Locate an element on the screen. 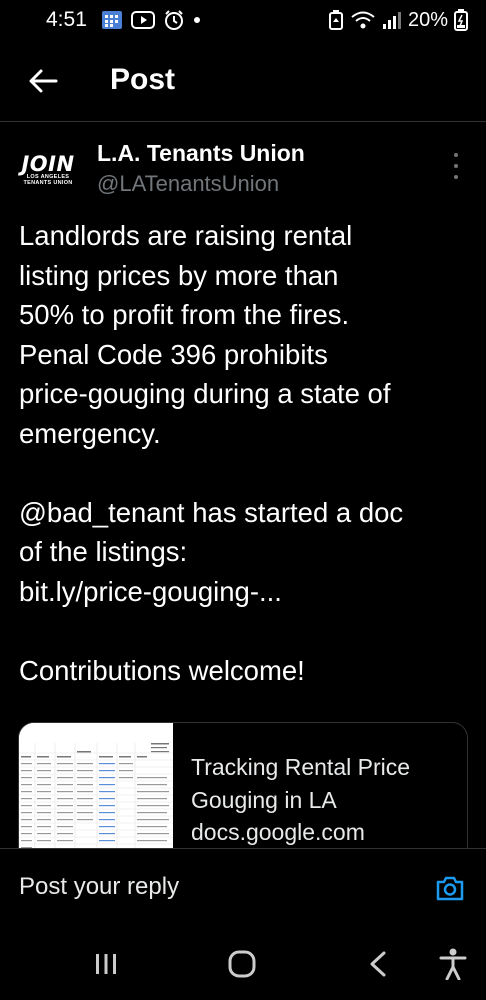  author-name: L.A. Tenants Union is located at coordinates (201, 153).